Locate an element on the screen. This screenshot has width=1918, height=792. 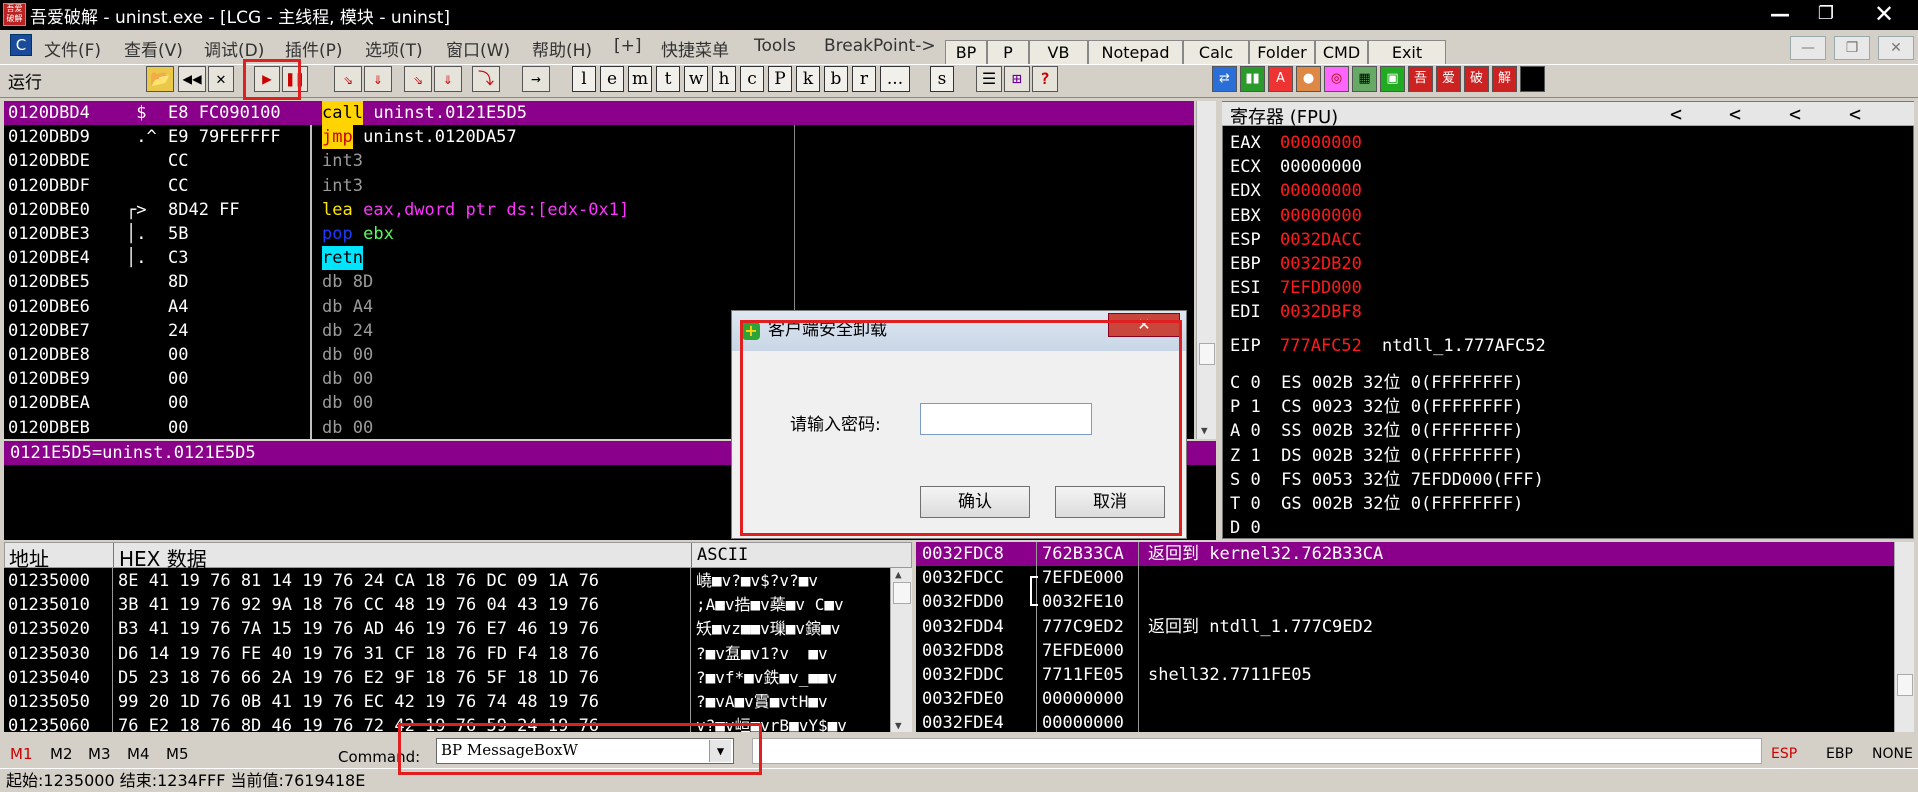
trace-into-icon: ⇘ is located at coordinates (418, 79).